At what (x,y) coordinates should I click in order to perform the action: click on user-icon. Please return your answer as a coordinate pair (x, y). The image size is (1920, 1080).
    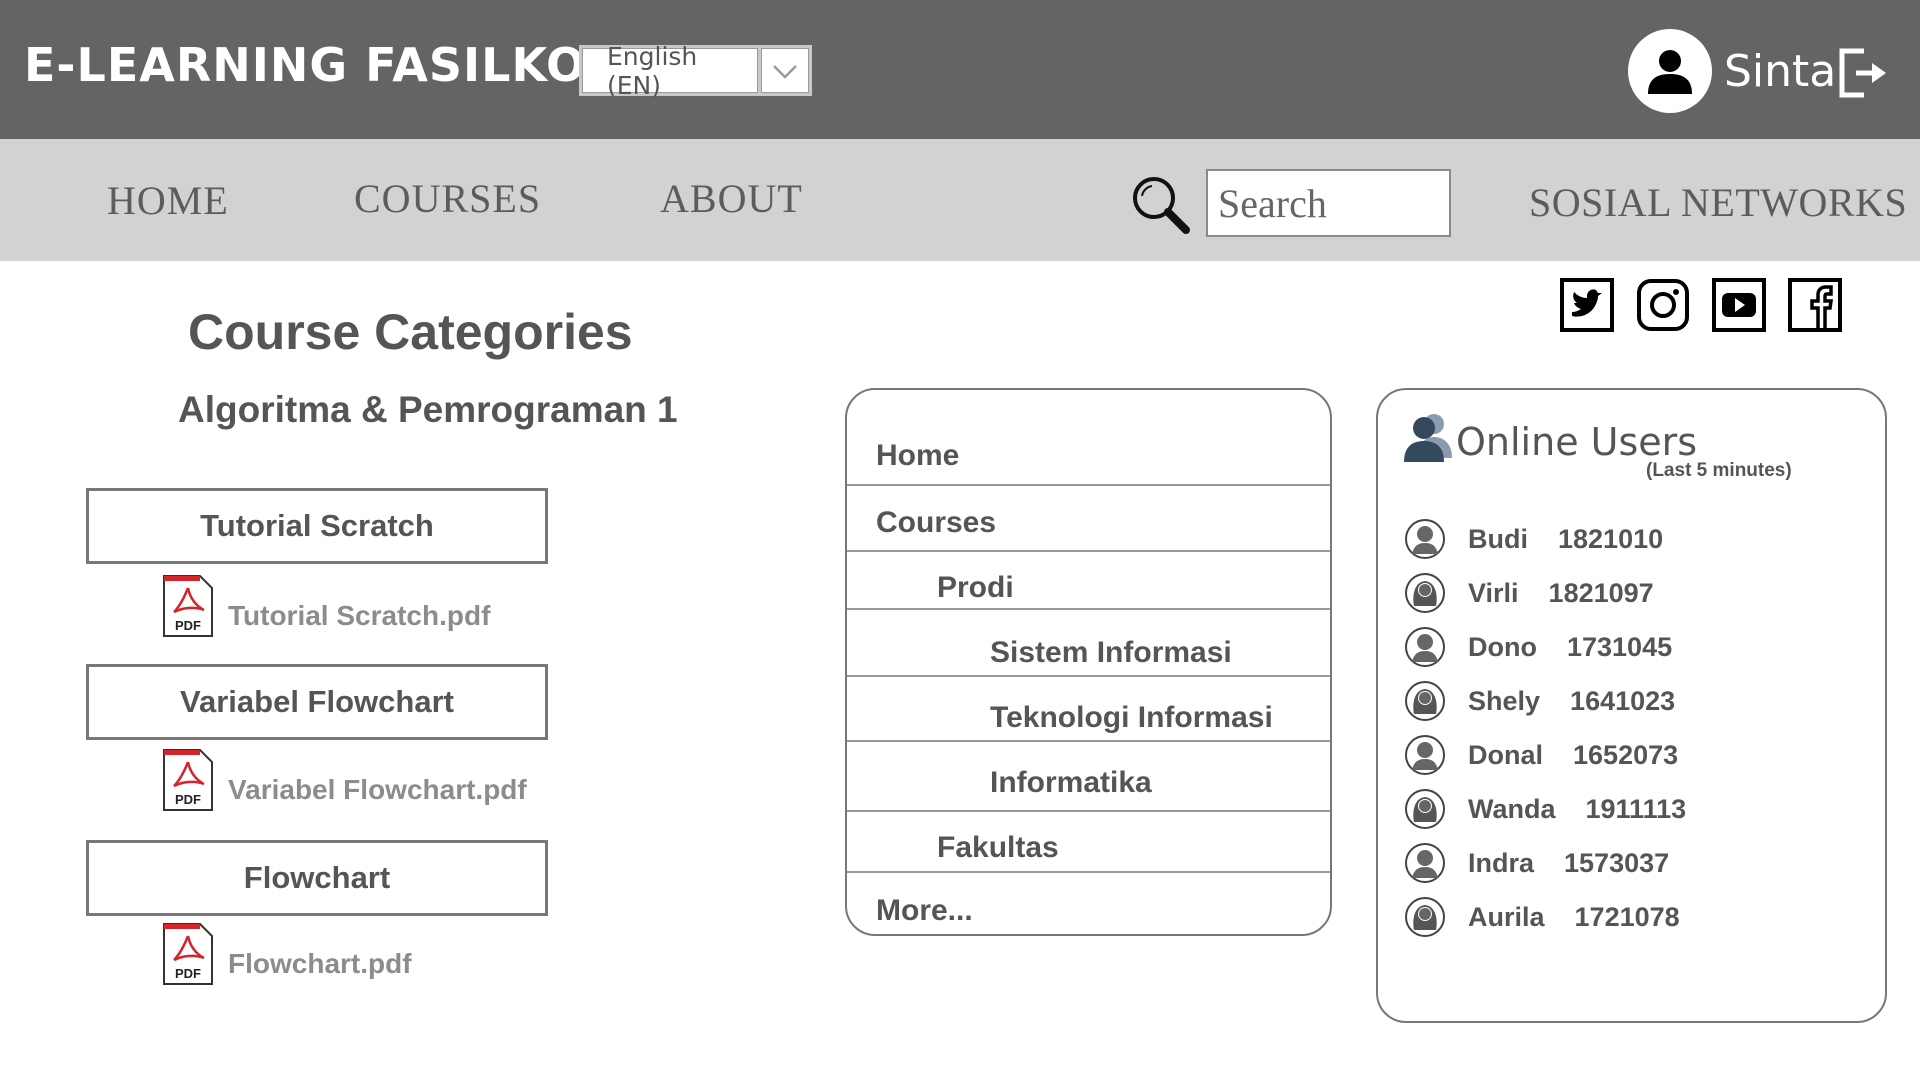
    Looking at the image, I should click on (1670, 72).